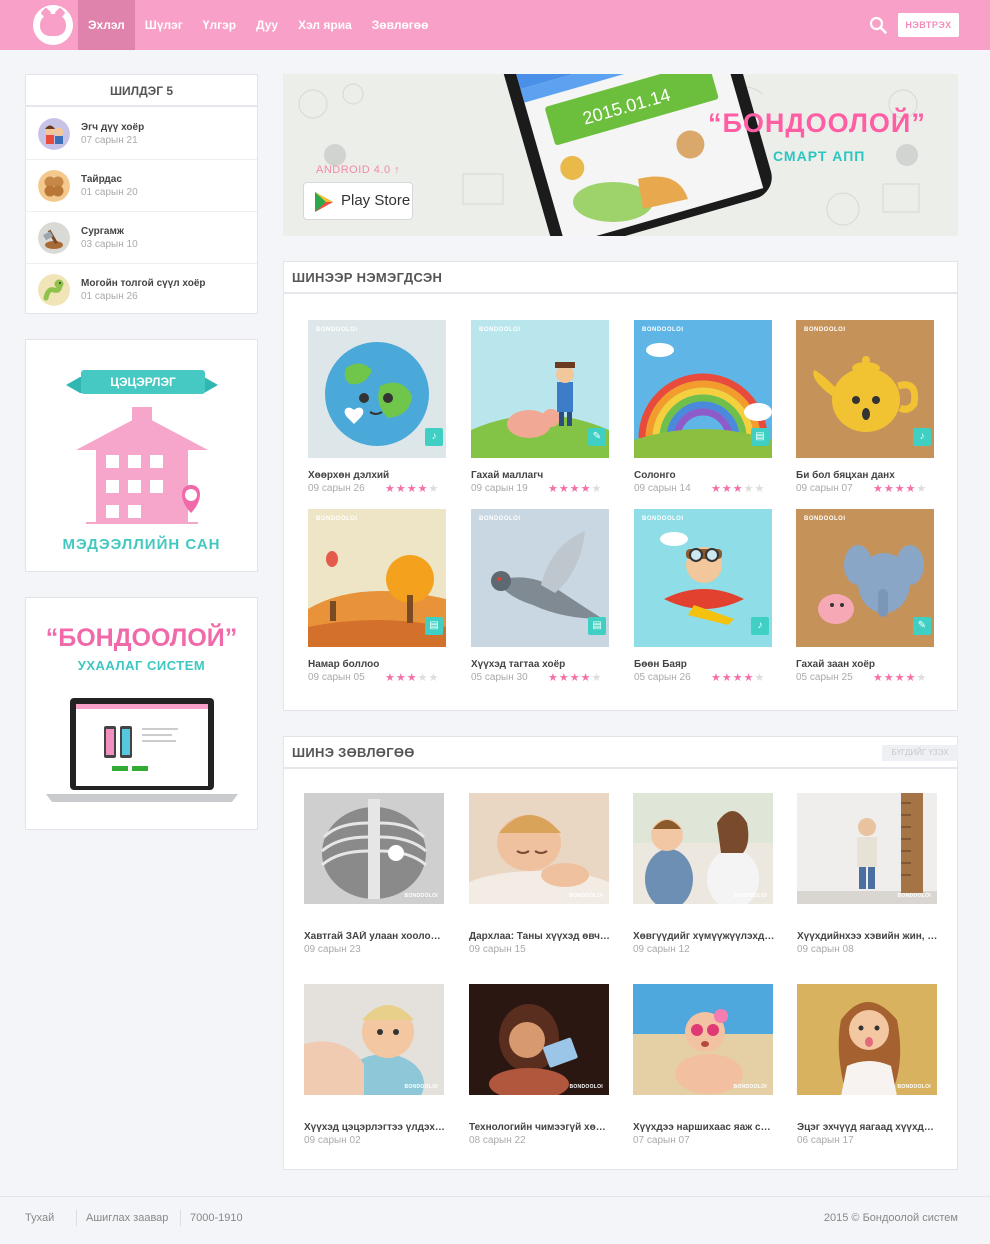 This screenshot has width=990, height=1244. Describe the element at coordinates (127, 1218) in the screenshot. I see `footer-link-guide: Ашиглах заавар` at that location.